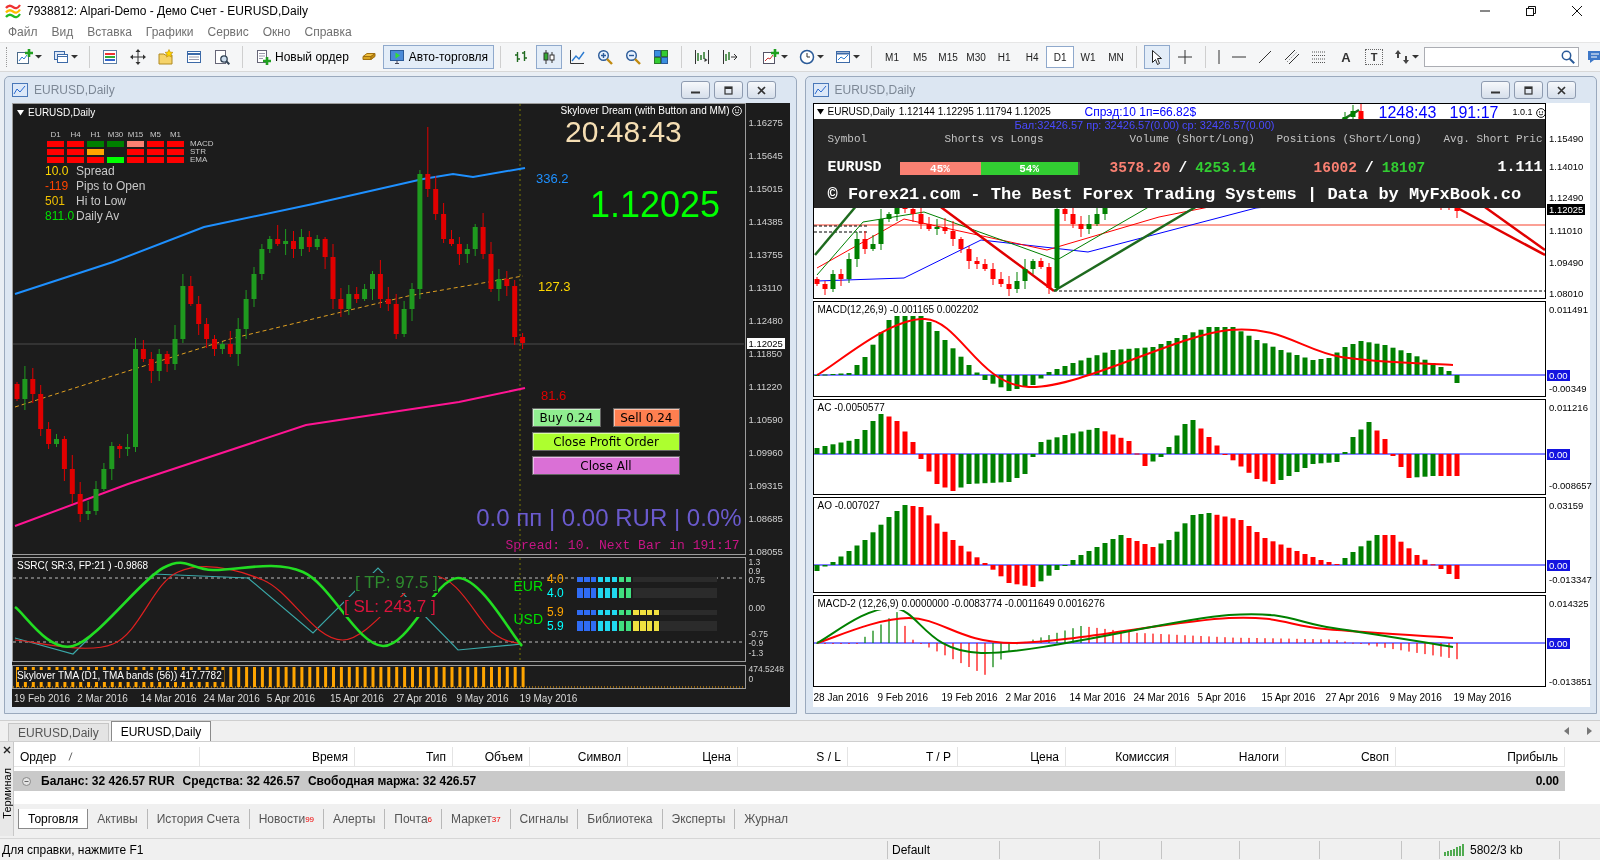 The height and width of the screenshot is (860, 1600). I want to click on price-axis-label: 1.10590, so click(765, 419).